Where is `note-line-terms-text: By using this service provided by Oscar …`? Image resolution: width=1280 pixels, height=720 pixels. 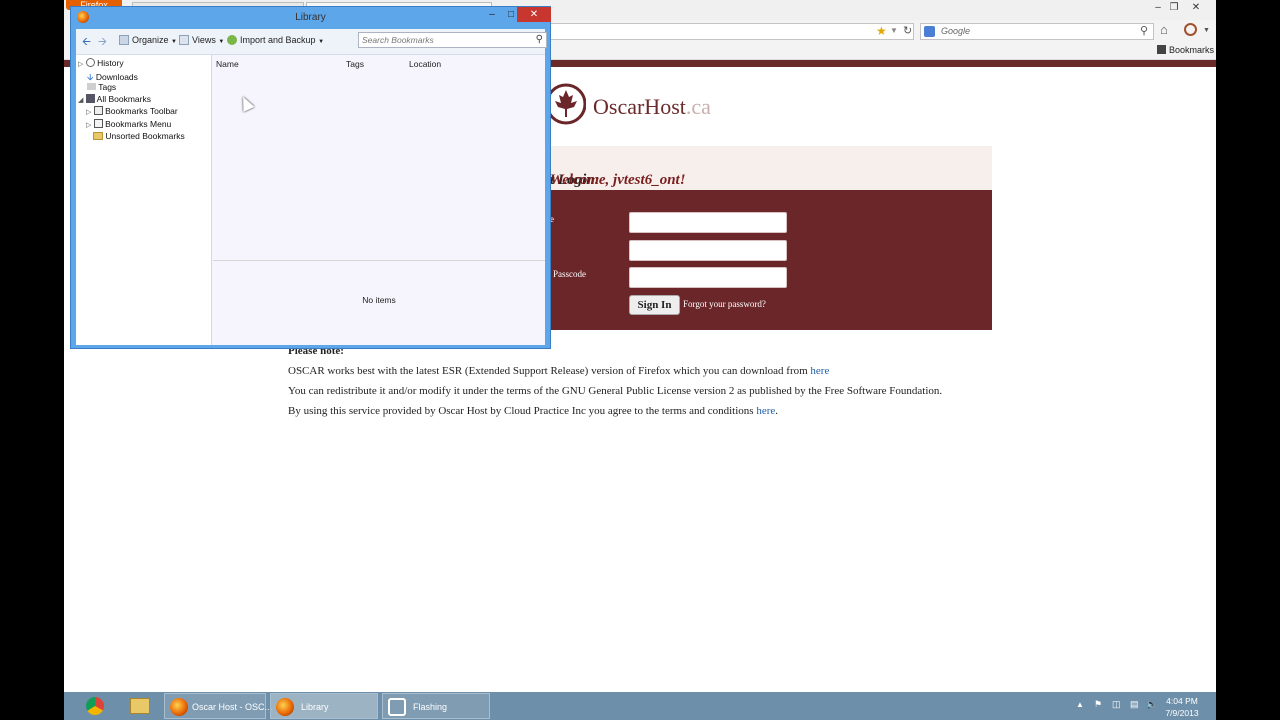 note-line-terms-text: By using this service provided by Oscar … is located at coordinates (521, 411).